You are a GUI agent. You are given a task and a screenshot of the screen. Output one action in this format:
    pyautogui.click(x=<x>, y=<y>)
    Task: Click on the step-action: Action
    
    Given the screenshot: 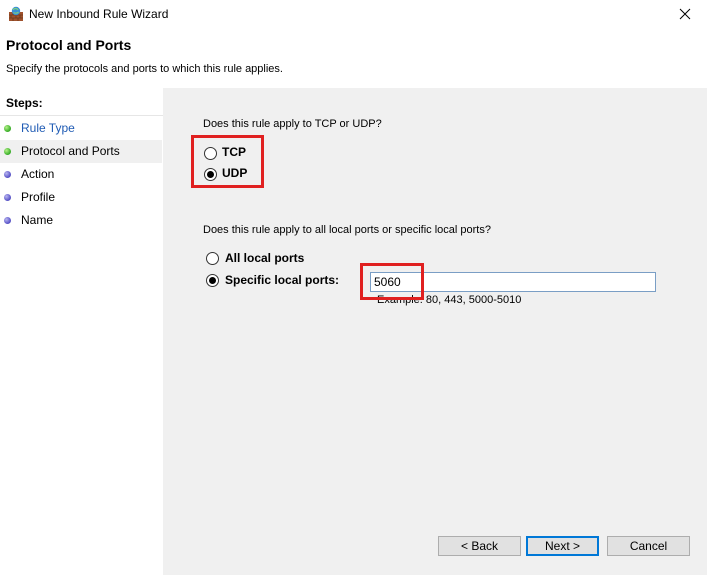 What is the action you would take?
    pyautogui.click(x=81, y=174)
    